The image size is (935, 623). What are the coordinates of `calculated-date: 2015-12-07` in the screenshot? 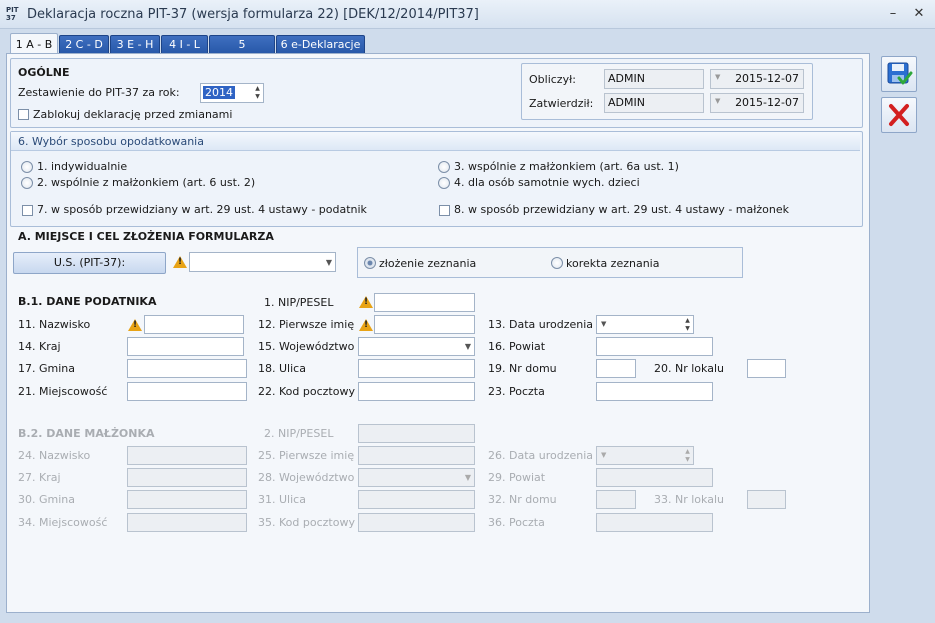 It's located at (757, 79).